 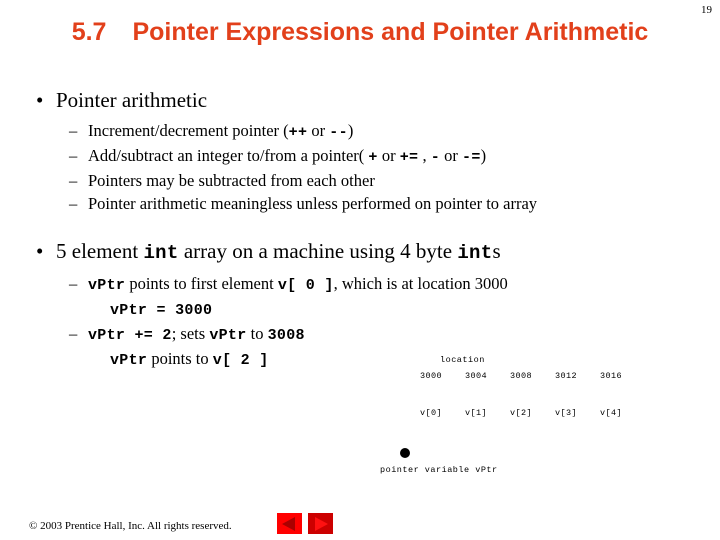 What do you see at coordinates (360, 309) in the screenshot?
I see `code-line-vptr-assign: vPtr = 3000` at bounding box center [360, 309].